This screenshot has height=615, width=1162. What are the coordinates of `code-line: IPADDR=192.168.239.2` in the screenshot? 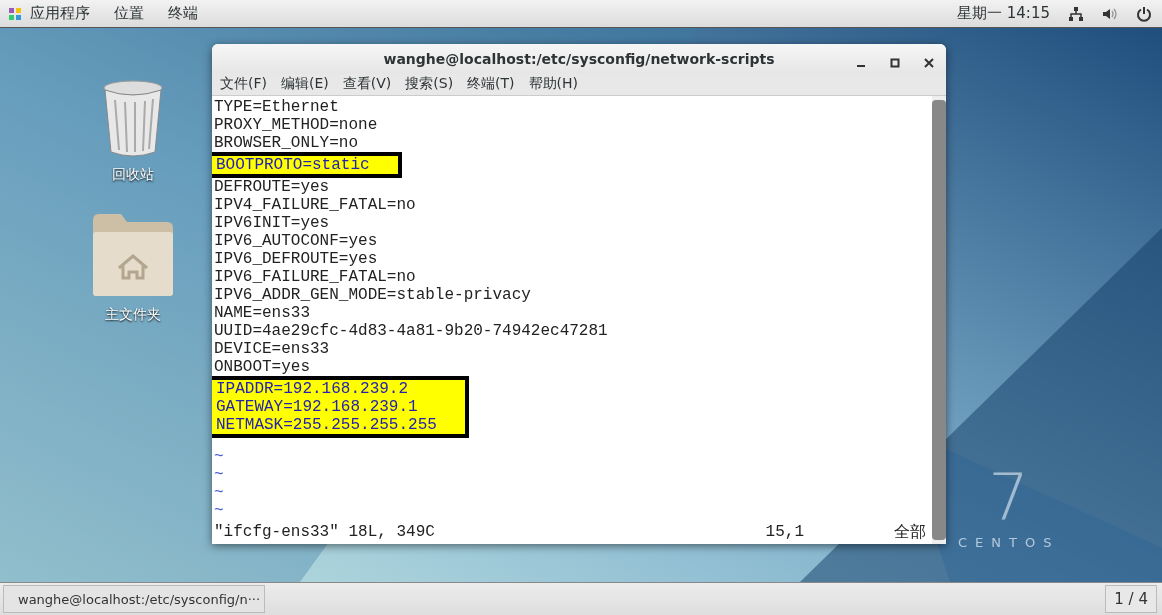 It's located at (312, 389).